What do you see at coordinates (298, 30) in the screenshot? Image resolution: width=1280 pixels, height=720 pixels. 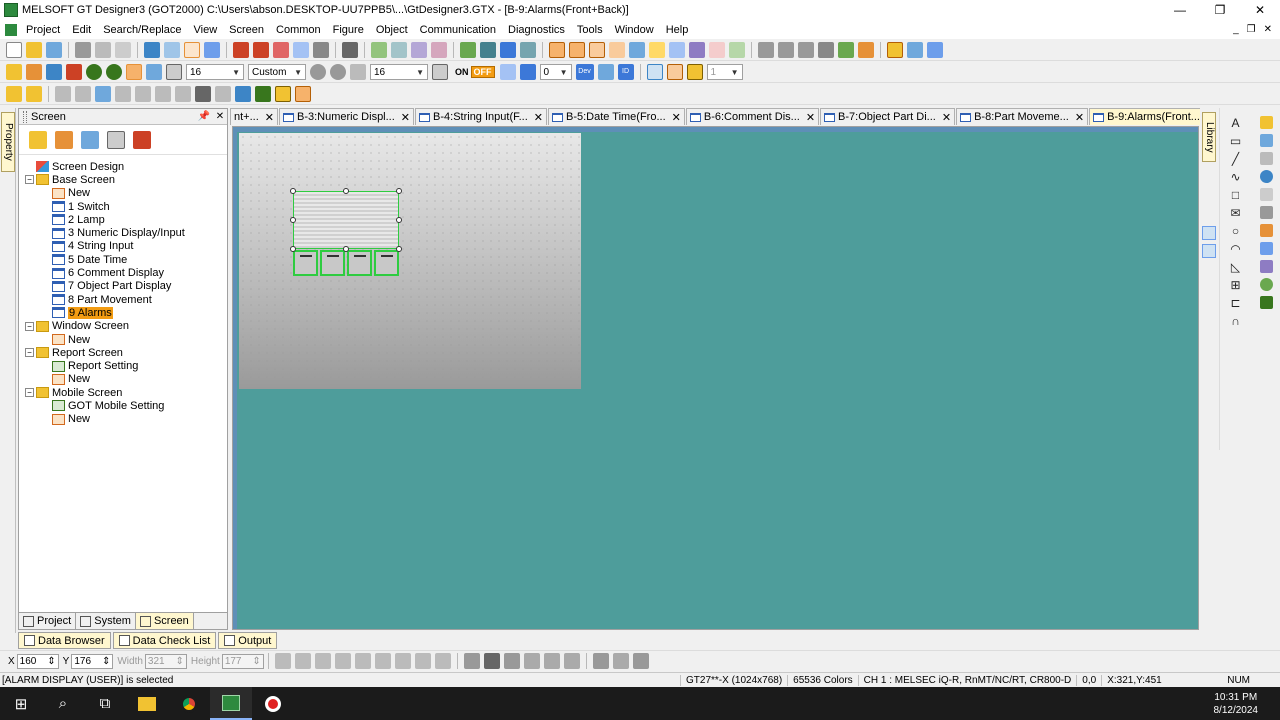 I see `menu-common: Common` at bounding box center [298, 30].